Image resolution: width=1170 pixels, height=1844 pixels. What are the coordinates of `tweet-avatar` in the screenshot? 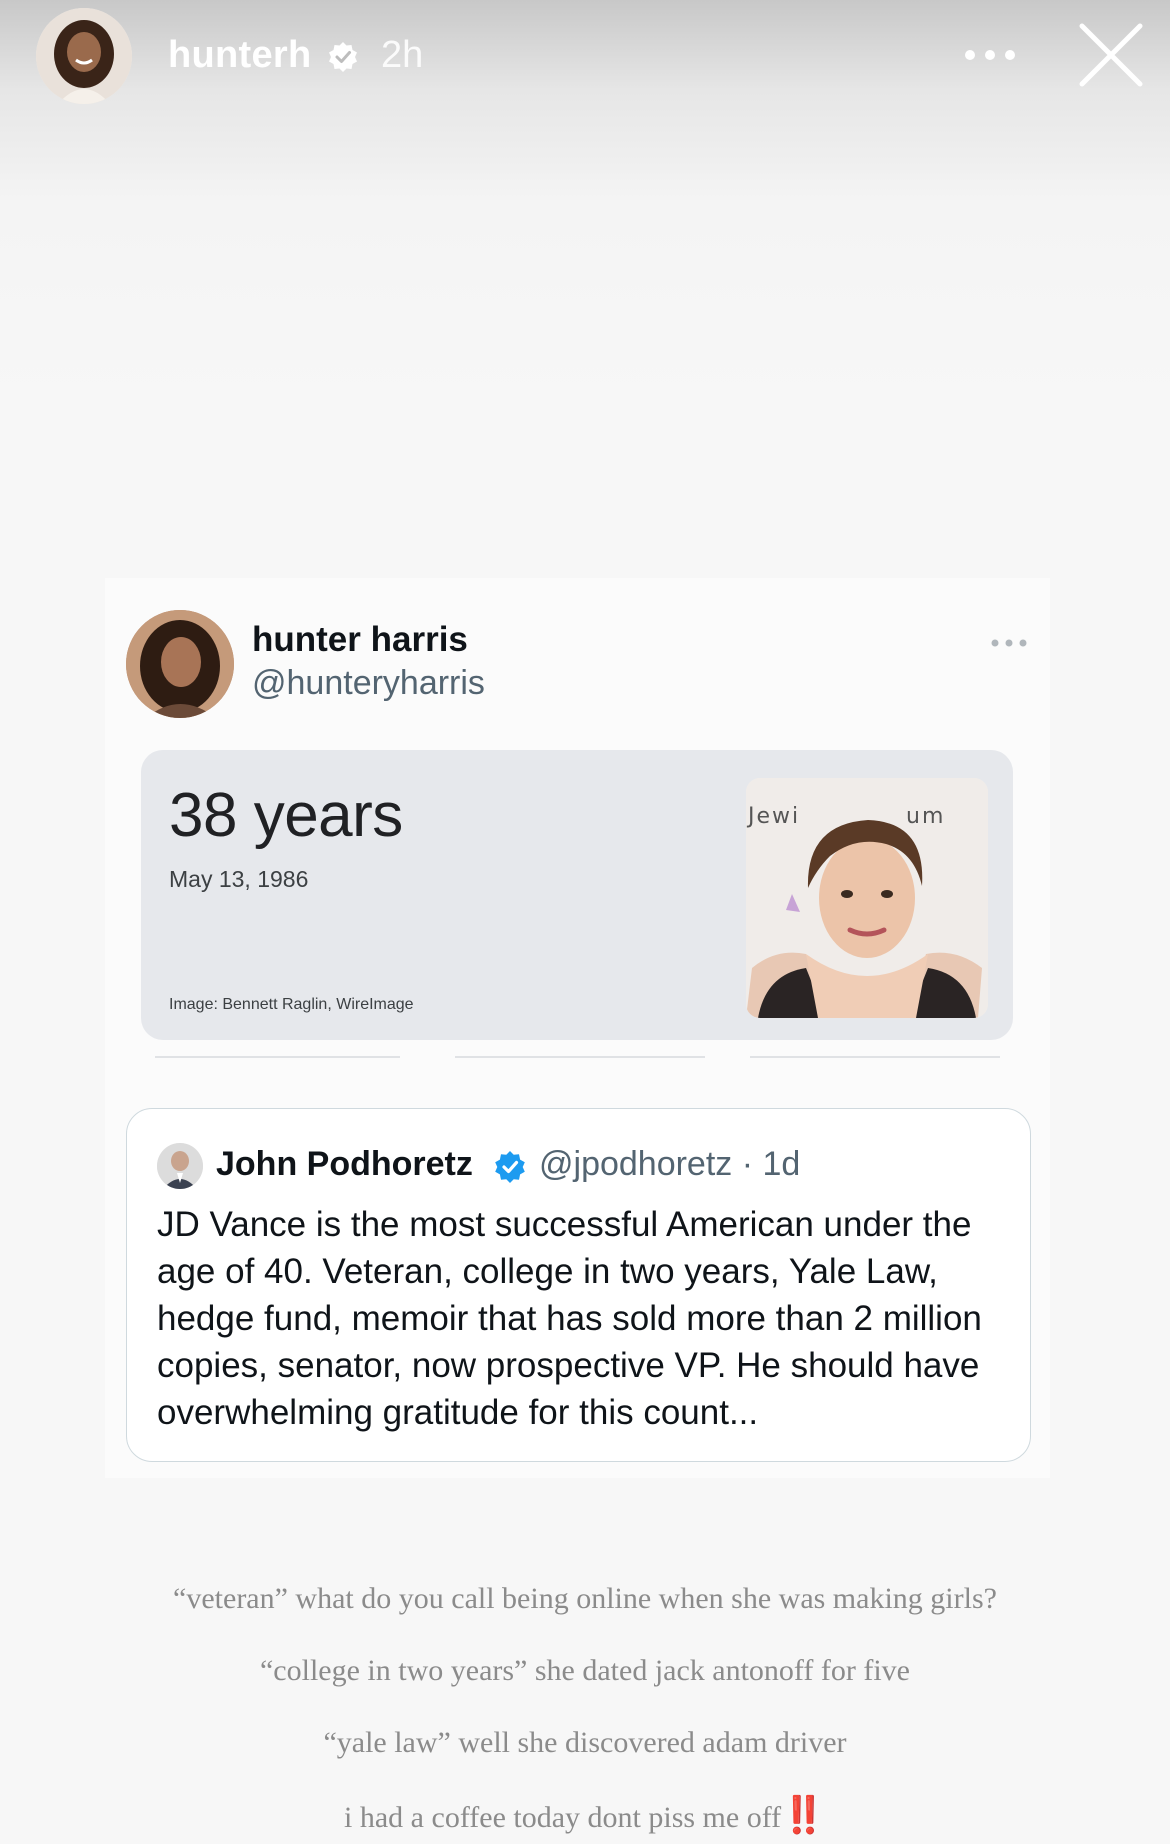 It's located at (180, 664).